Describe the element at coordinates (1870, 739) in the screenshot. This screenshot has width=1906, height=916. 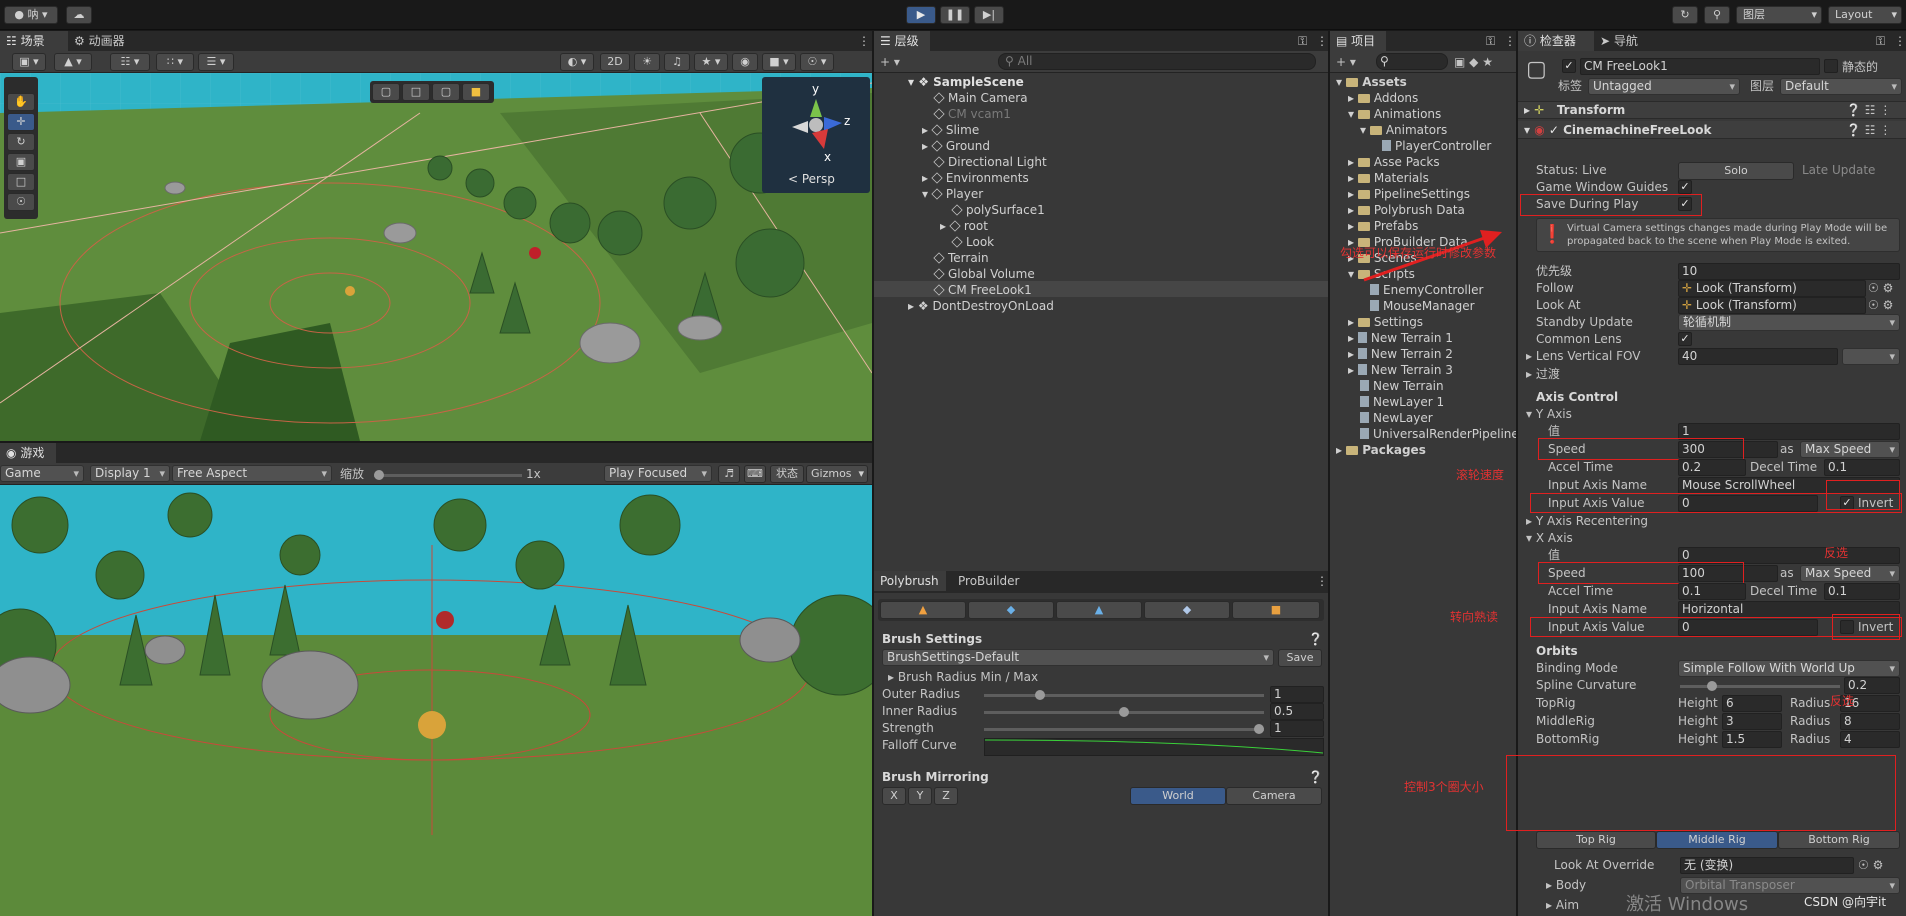
I see `bottom-rig-radius-field: 4` at that location.